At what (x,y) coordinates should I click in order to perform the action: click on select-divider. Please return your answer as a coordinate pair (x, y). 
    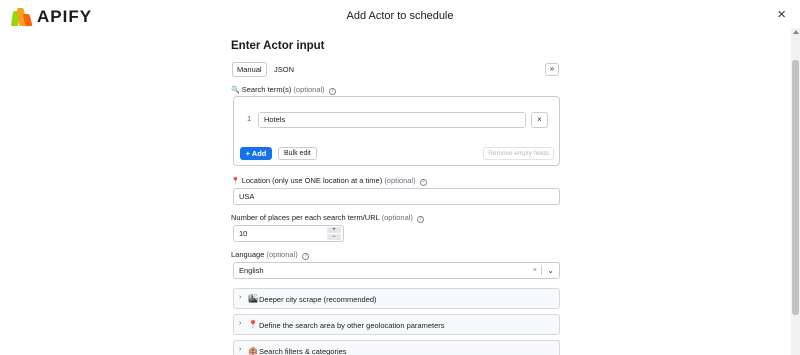
    Looking at the image, I should click on (541, 270).